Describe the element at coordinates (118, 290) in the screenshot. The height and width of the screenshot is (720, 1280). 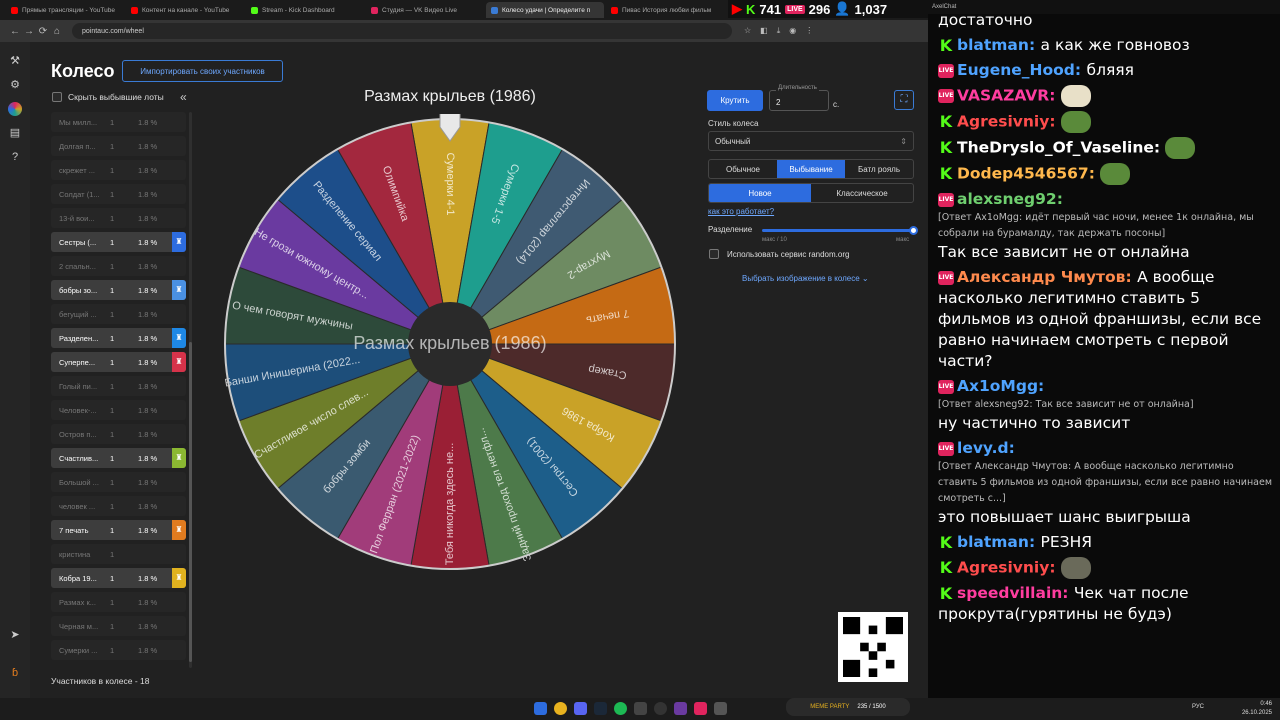
I see `lot-item: бобры зо... 1 1.8 % ♜` at that location.